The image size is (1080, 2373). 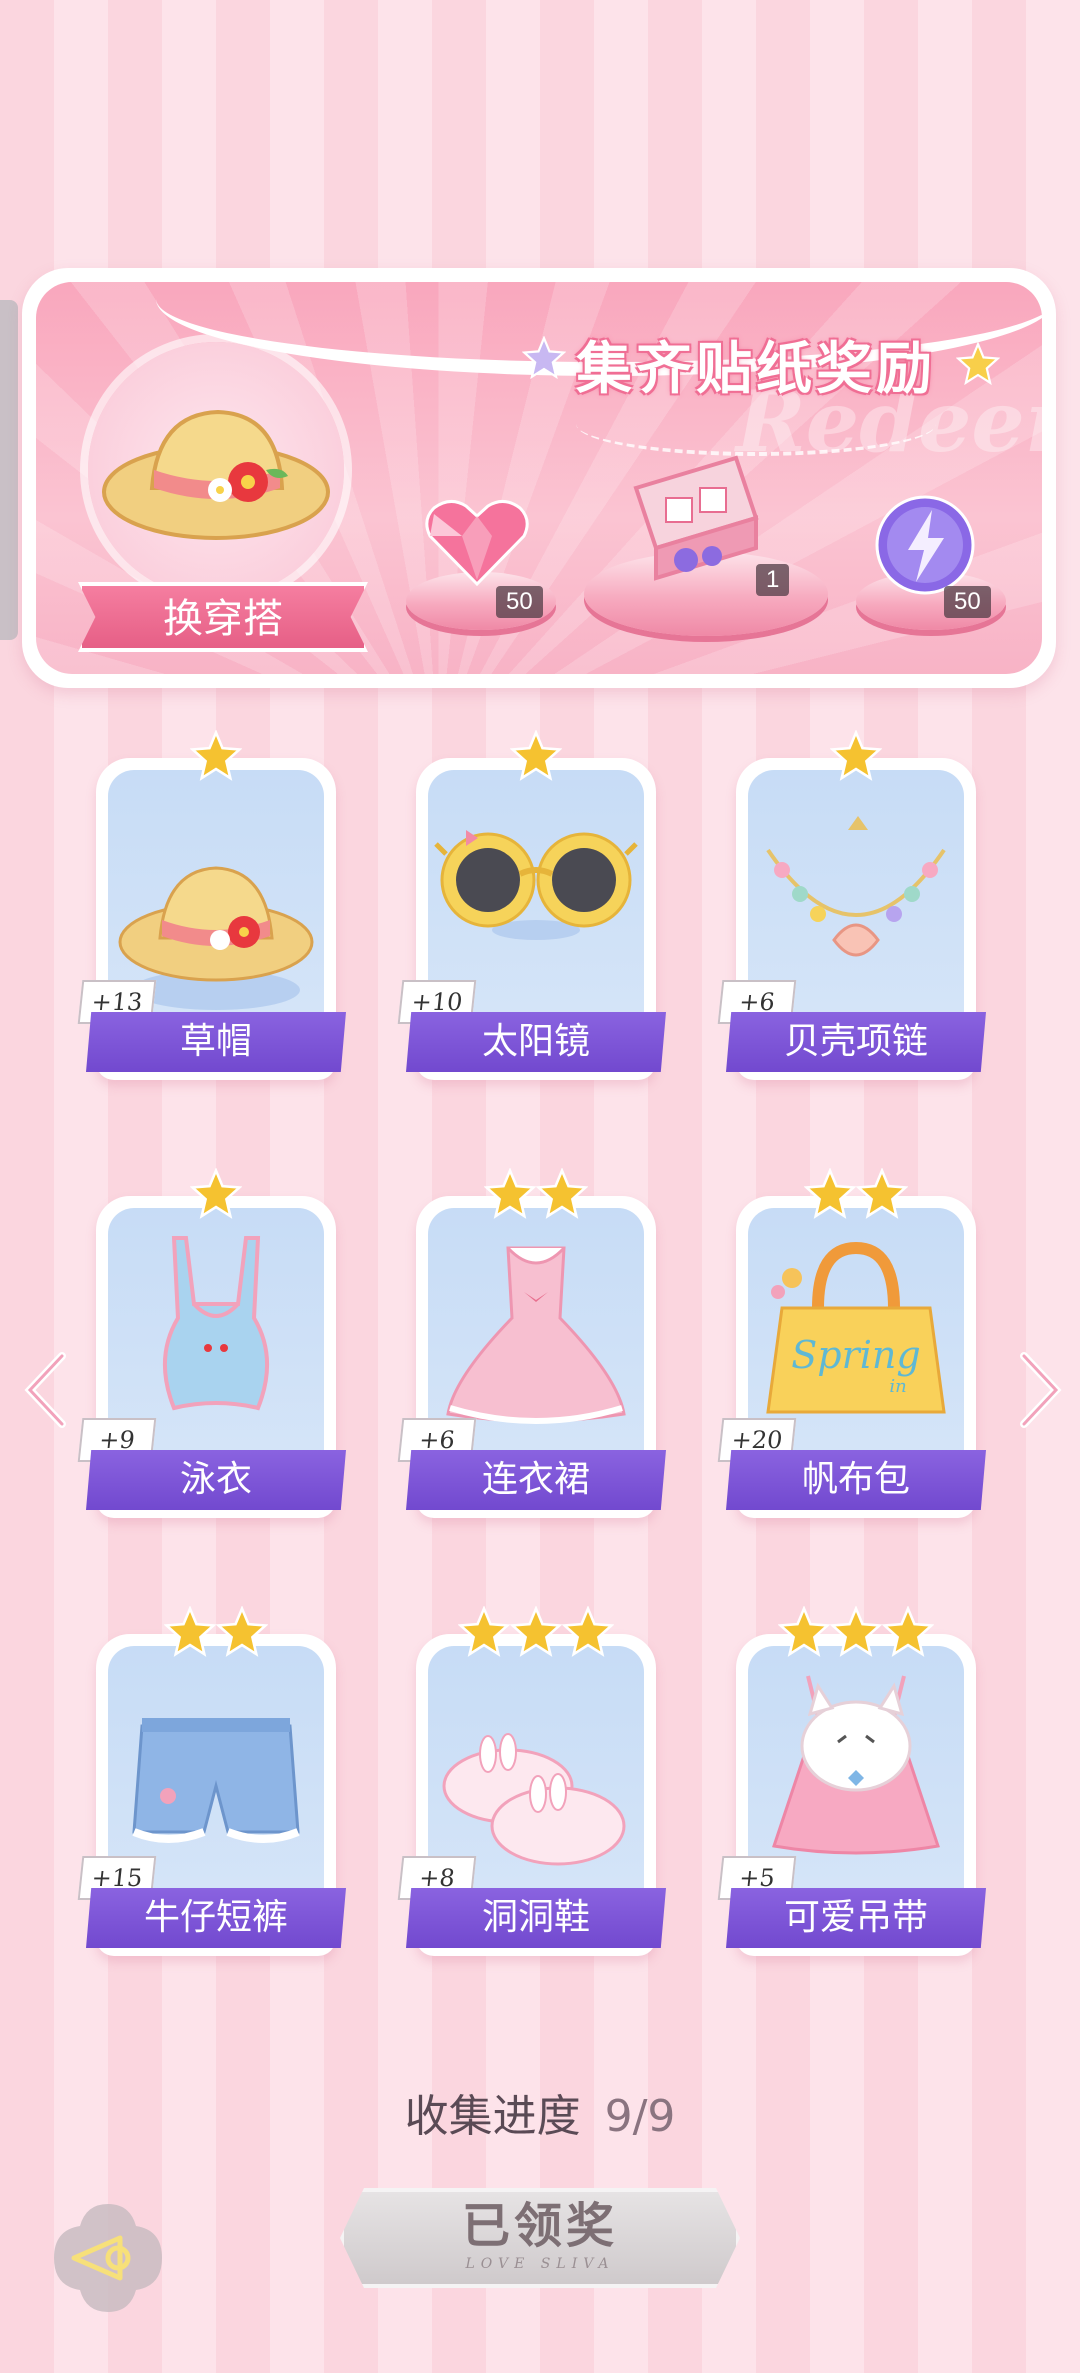 I want to click on outfit-preview, so click(x=216, y=470).